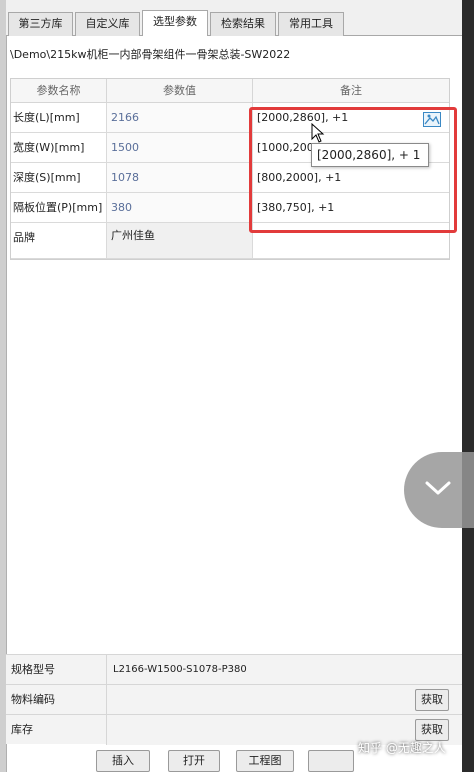 The image size is (474, 772). I want to click on material-row: 物料编码 获取, so click(234, 699).